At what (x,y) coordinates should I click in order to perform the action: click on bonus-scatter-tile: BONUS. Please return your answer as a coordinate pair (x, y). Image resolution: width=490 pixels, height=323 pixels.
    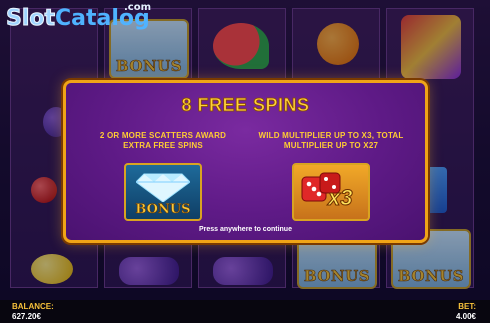
    Looking at the image, I should click on (163, 192).